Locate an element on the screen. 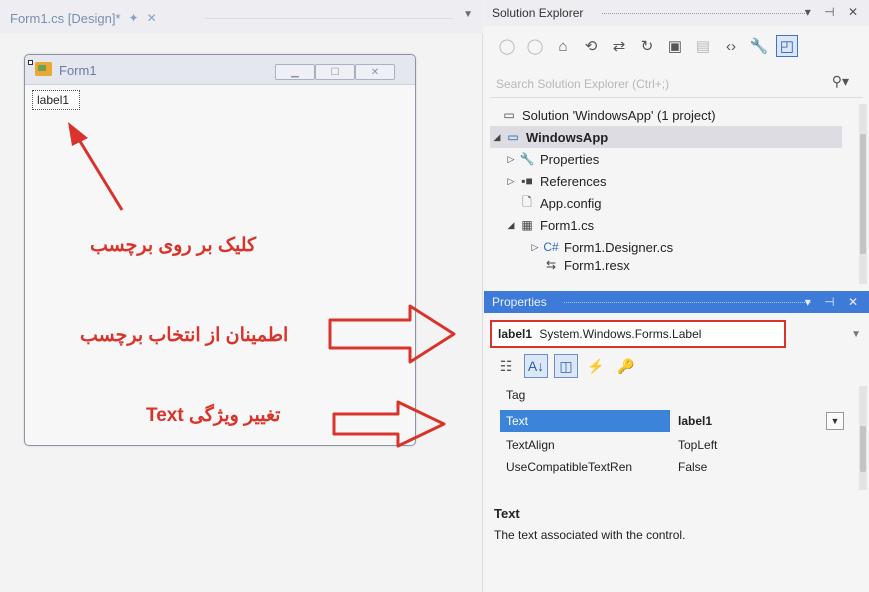 The image size is (869, 592). tree-item-label: Form1.cs is located at coordinates (567, 225).